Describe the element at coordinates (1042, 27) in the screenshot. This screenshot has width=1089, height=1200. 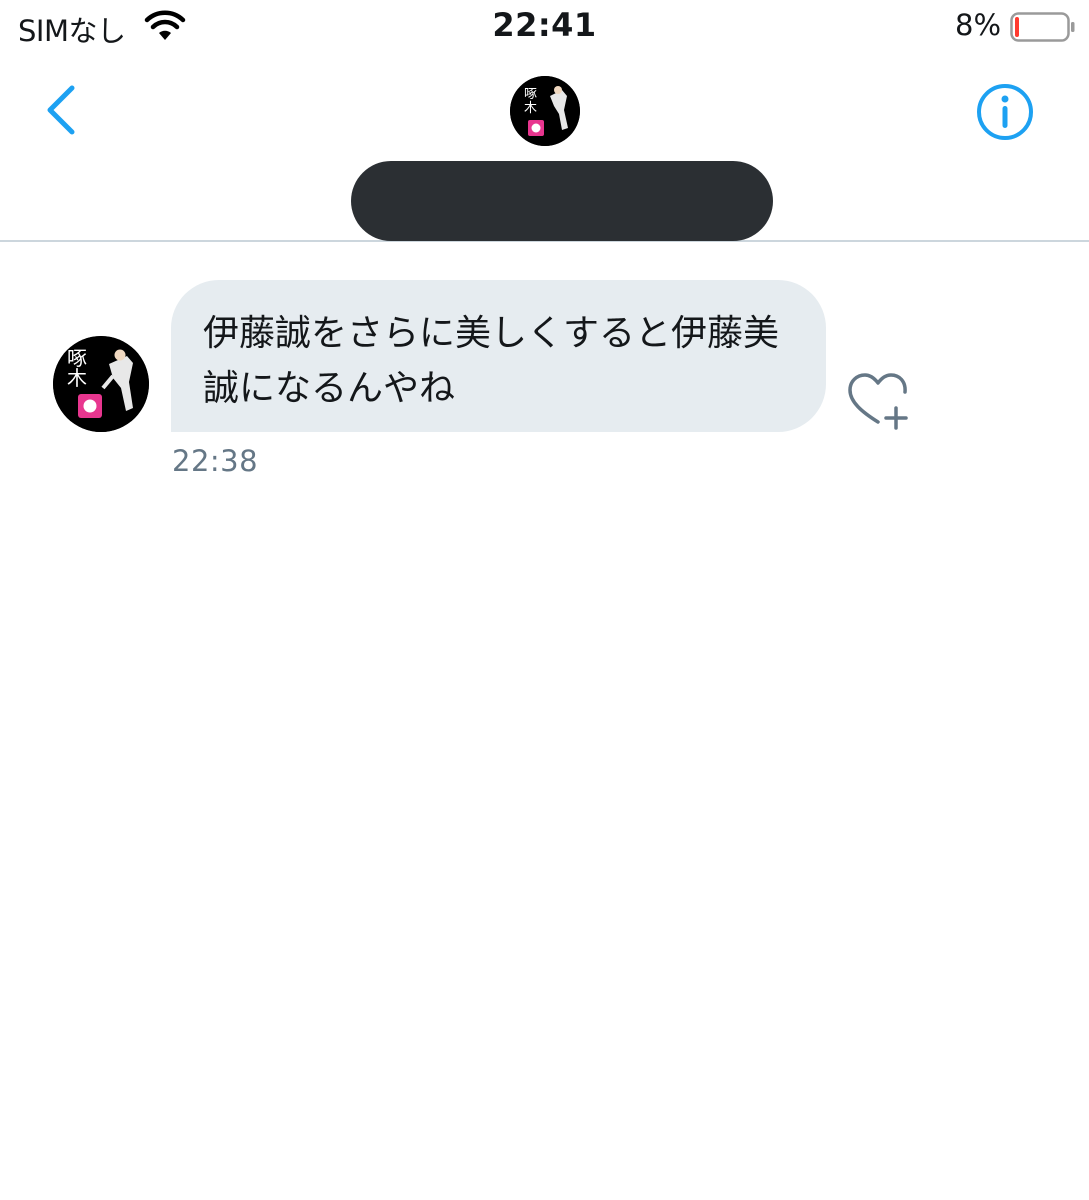
I see `battery-icon` at that location.